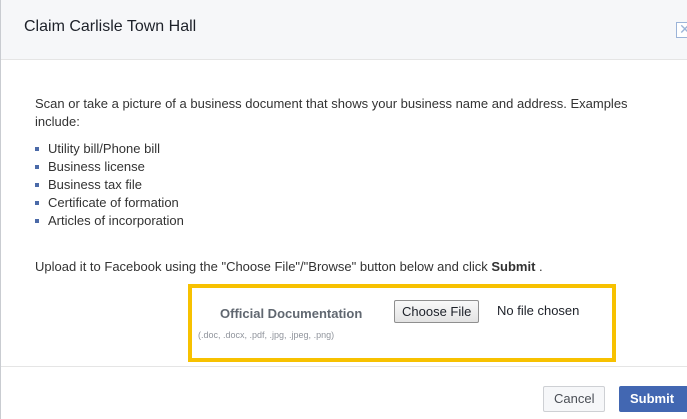 This screenshot has height=419, width=687. I want to click on list-item-label: Articles of incorporation, so click(116, 220).